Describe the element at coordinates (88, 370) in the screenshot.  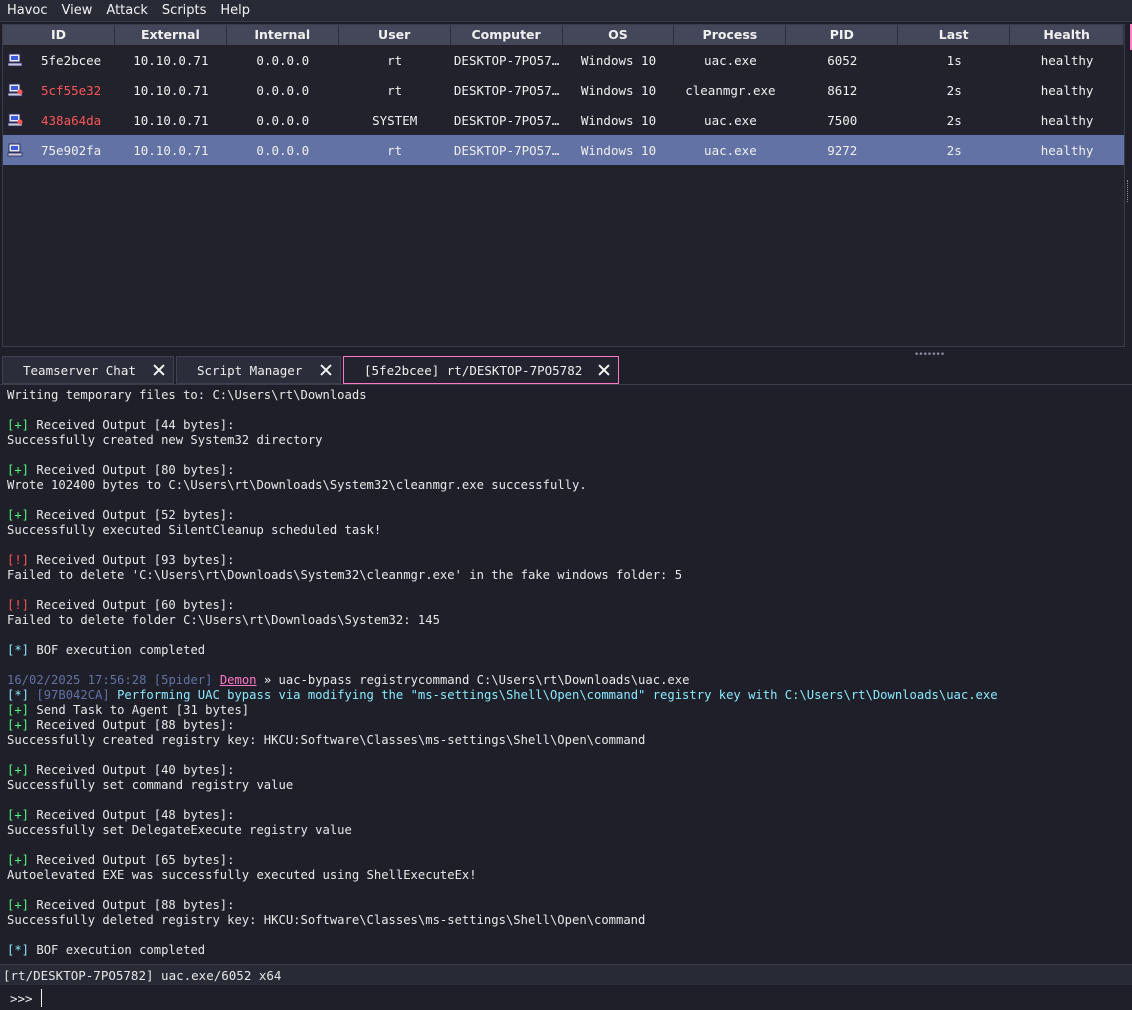
I see `tab-0: Teamserver Chat` at that location.